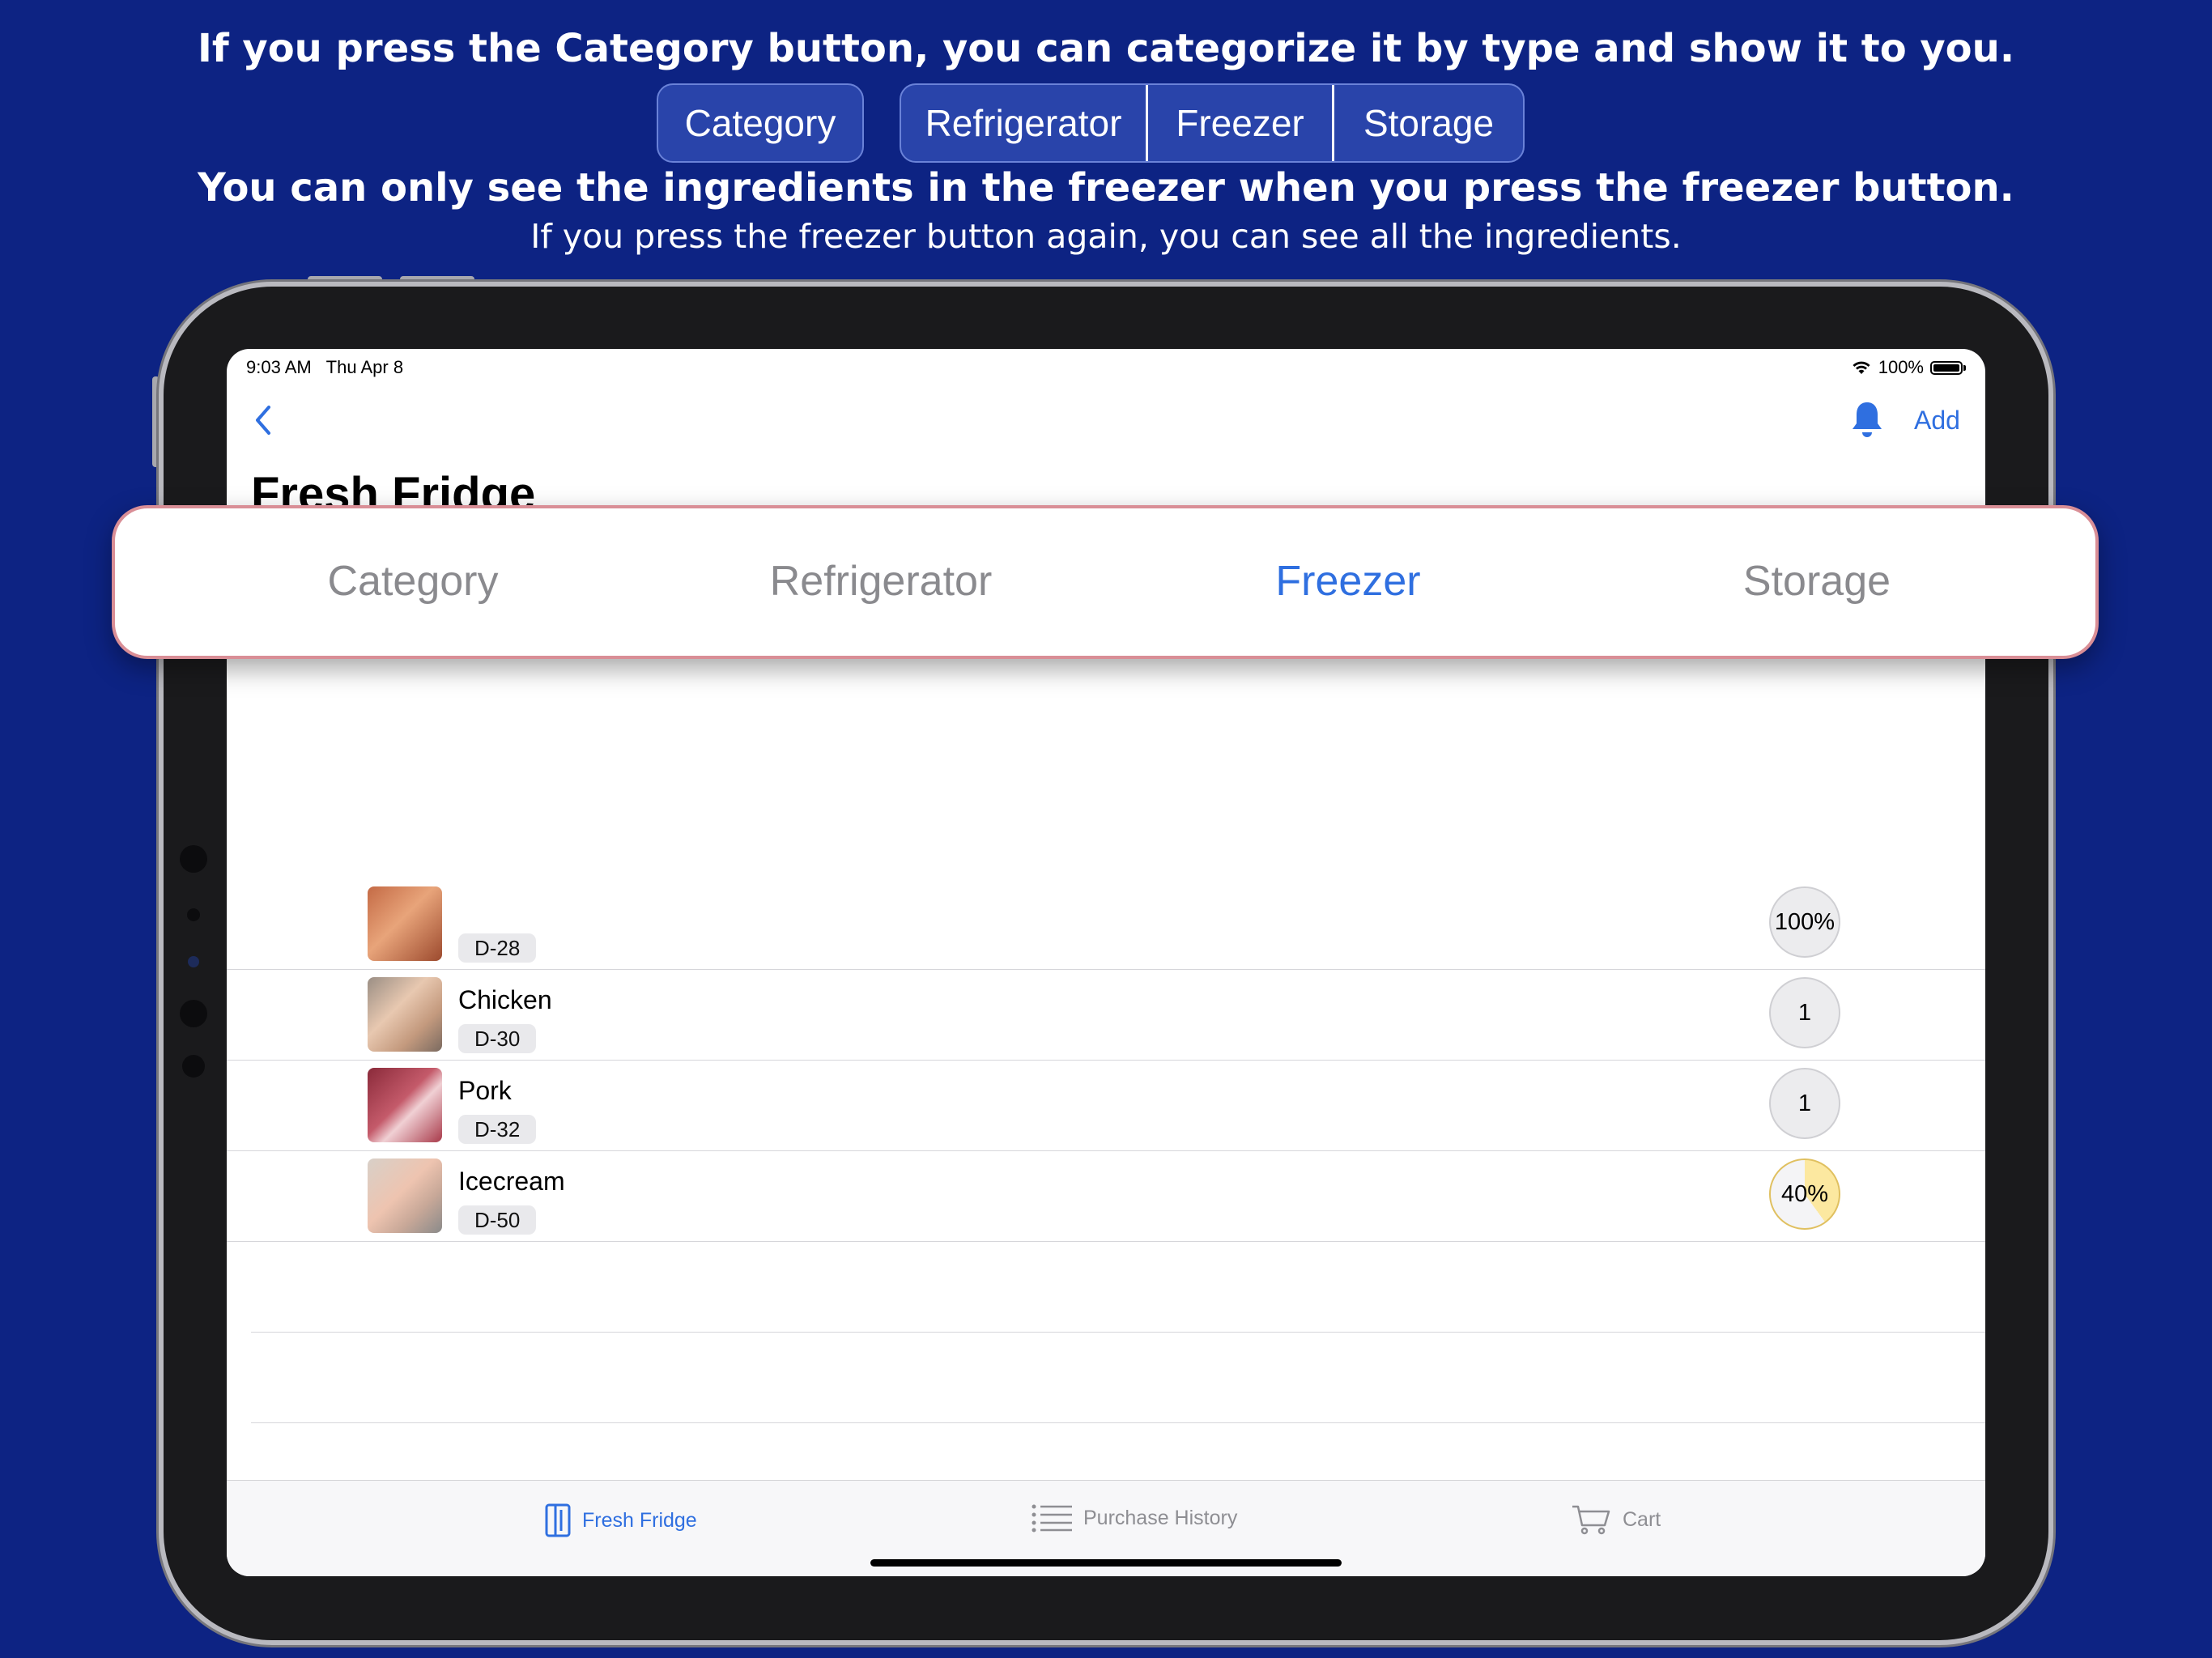  I want to click on item-dday-badge: D-30, so click(497, 1038).